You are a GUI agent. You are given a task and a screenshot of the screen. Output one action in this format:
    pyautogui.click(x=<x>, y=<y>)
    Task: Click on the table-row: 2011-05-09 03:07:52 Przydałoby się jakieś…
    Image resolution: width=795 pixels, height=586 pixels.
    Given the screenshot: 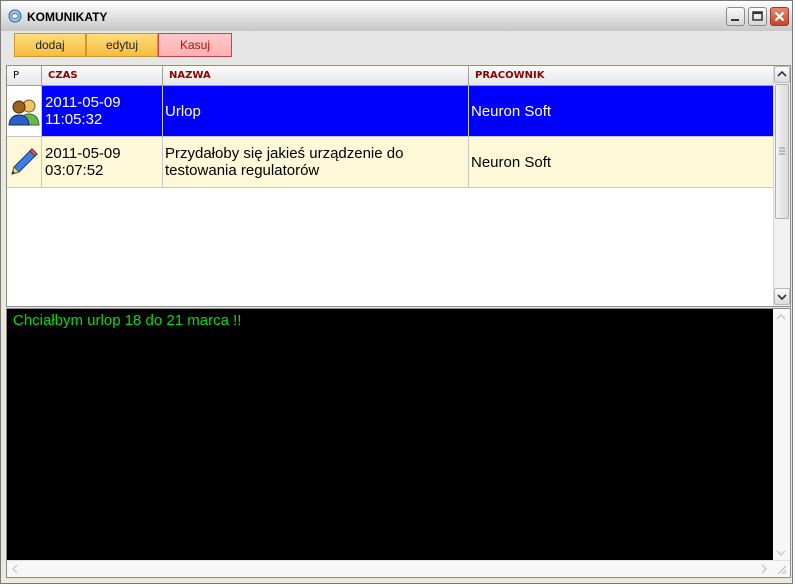 What is the action you would take?
    pyautogui.click(x=390, y=162)
    